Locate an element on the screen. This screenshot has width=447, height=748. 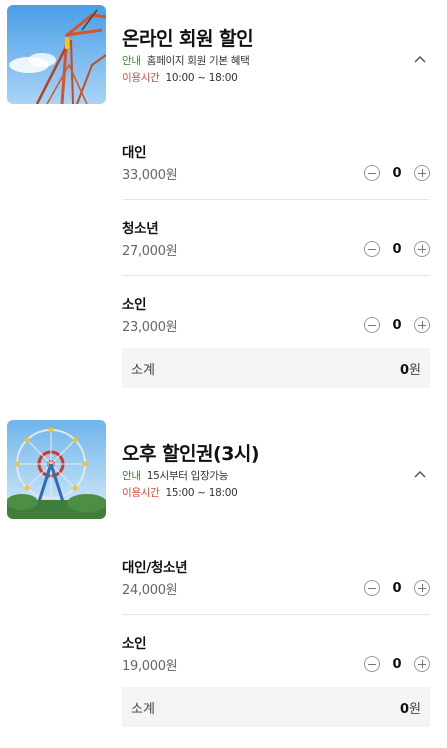
product-hours-line: 이용시간 15:00 ~ 18:00 is located at coordinates (180, 492).